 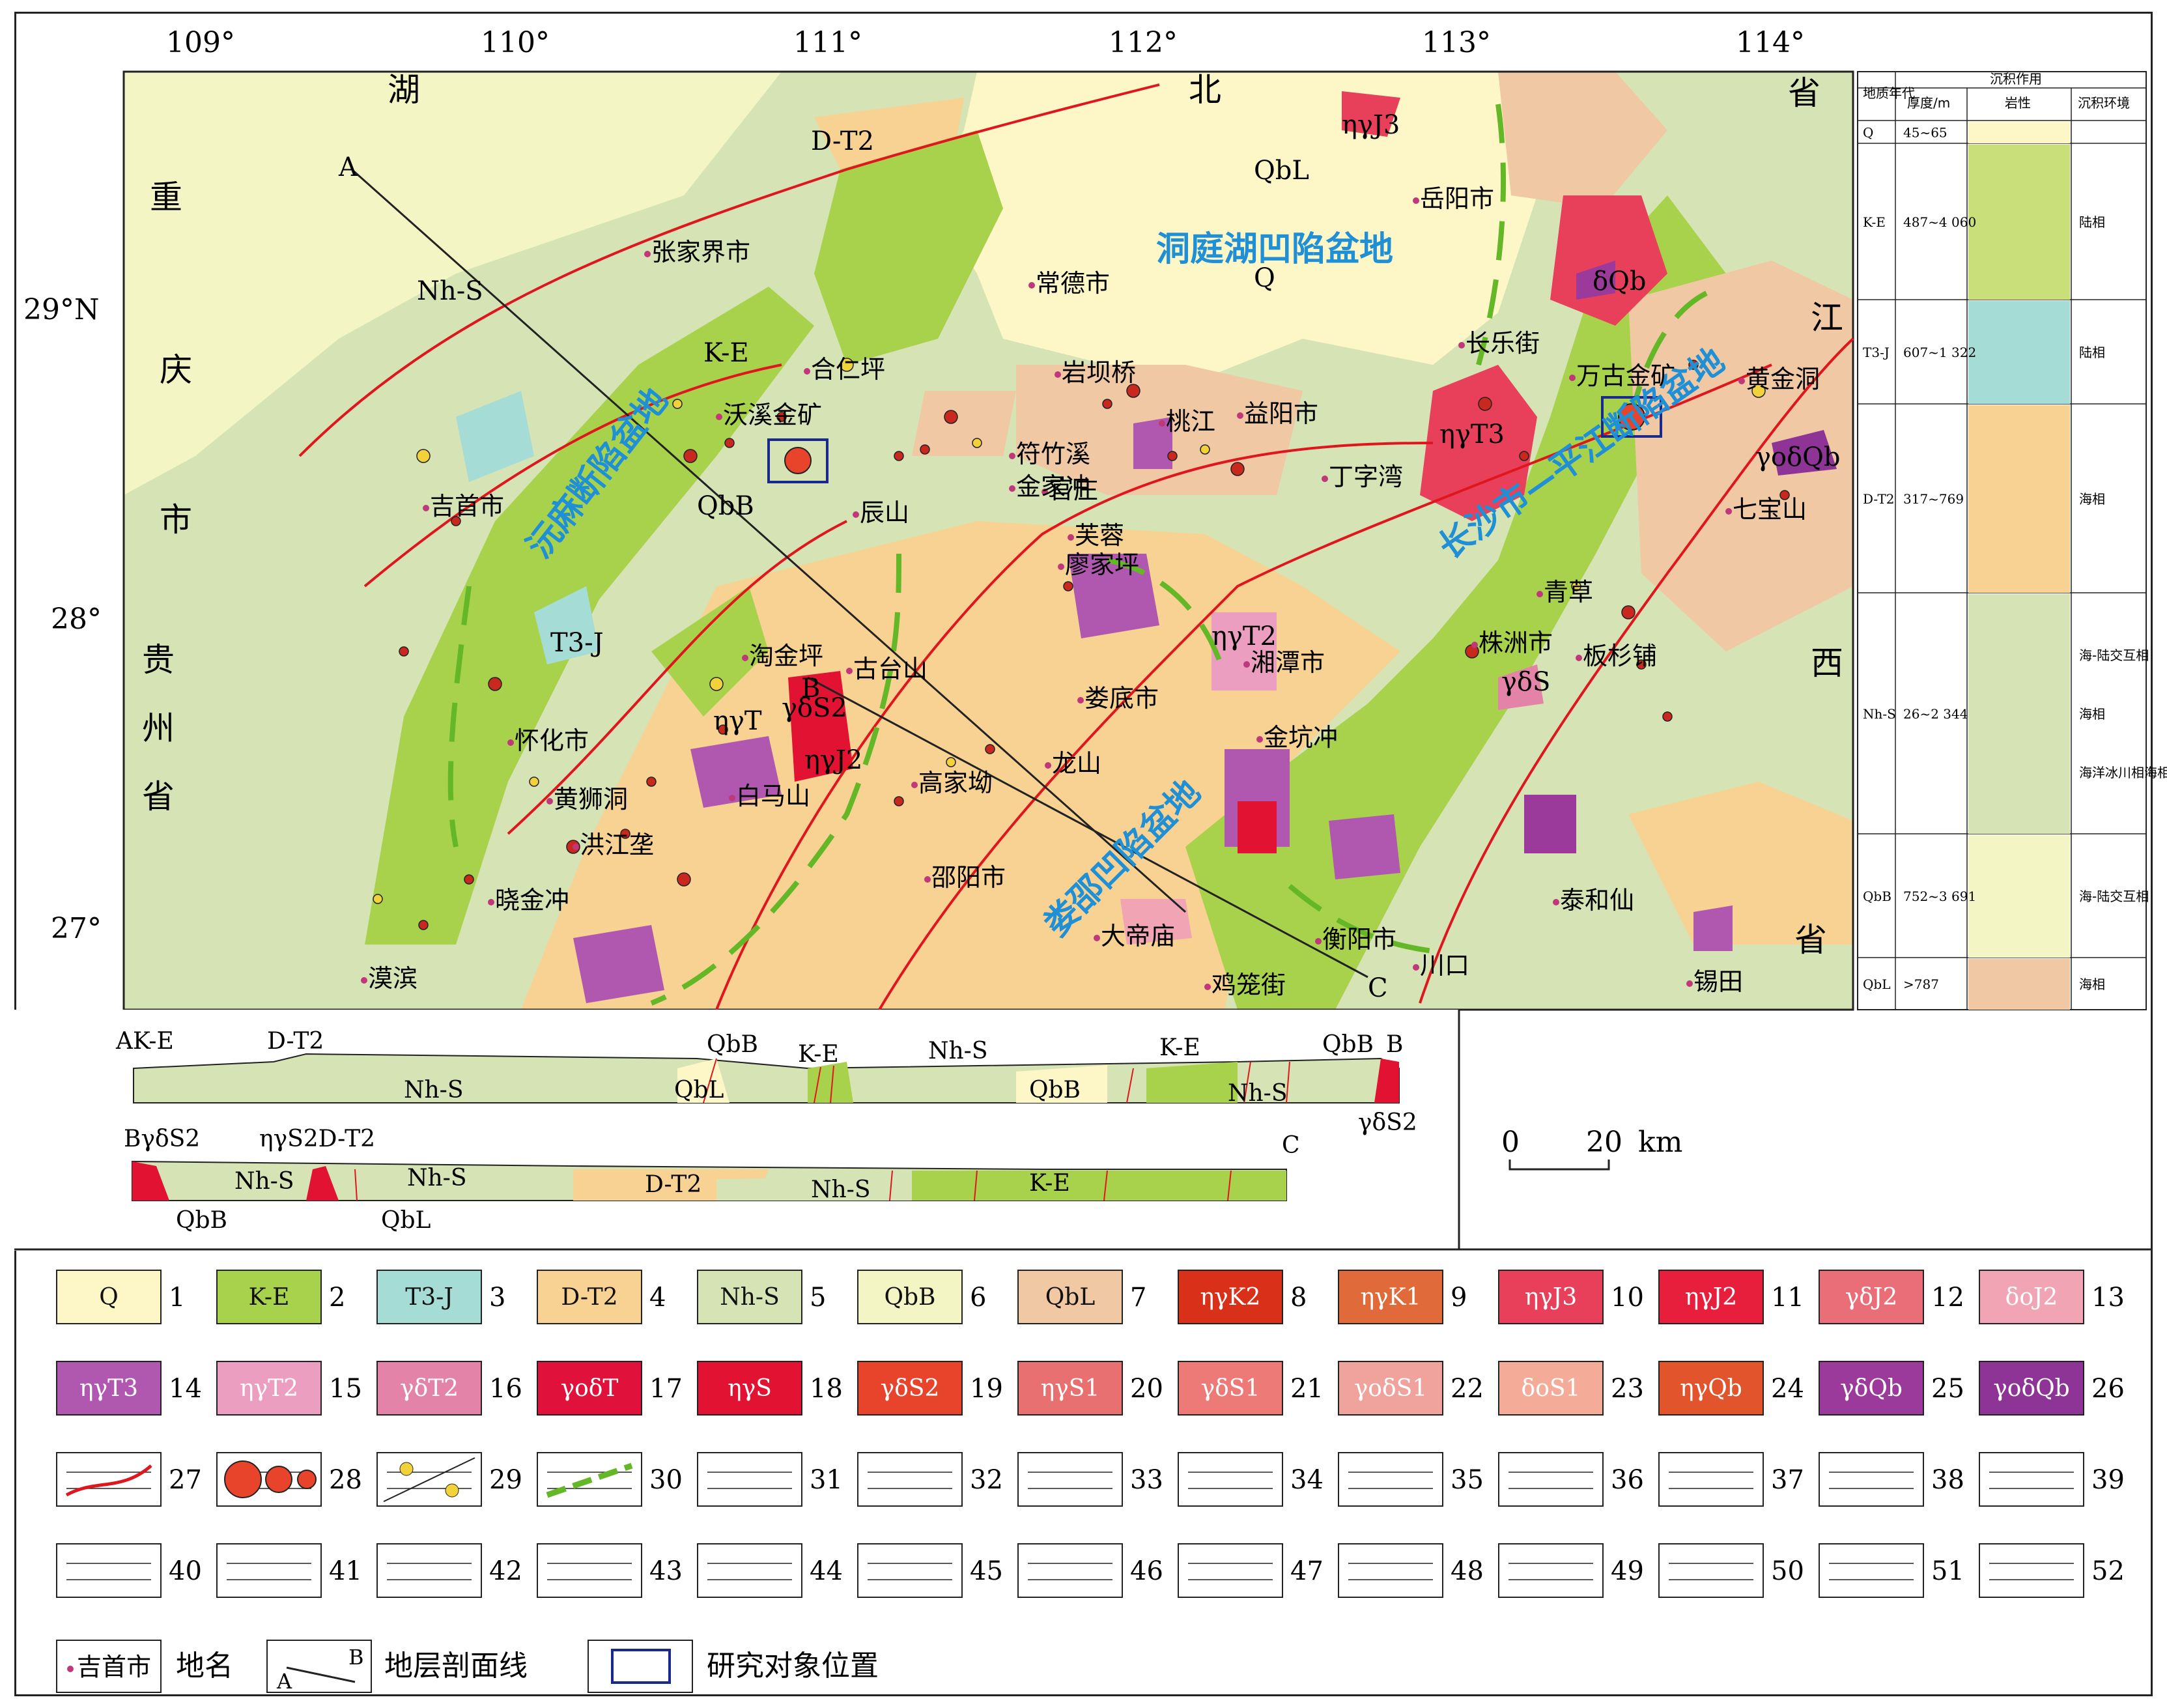 What do you see at coordinates (1627, 1389) in the screenshot?
I see `legend-number: 23` at bounding box center [1627, 1389].